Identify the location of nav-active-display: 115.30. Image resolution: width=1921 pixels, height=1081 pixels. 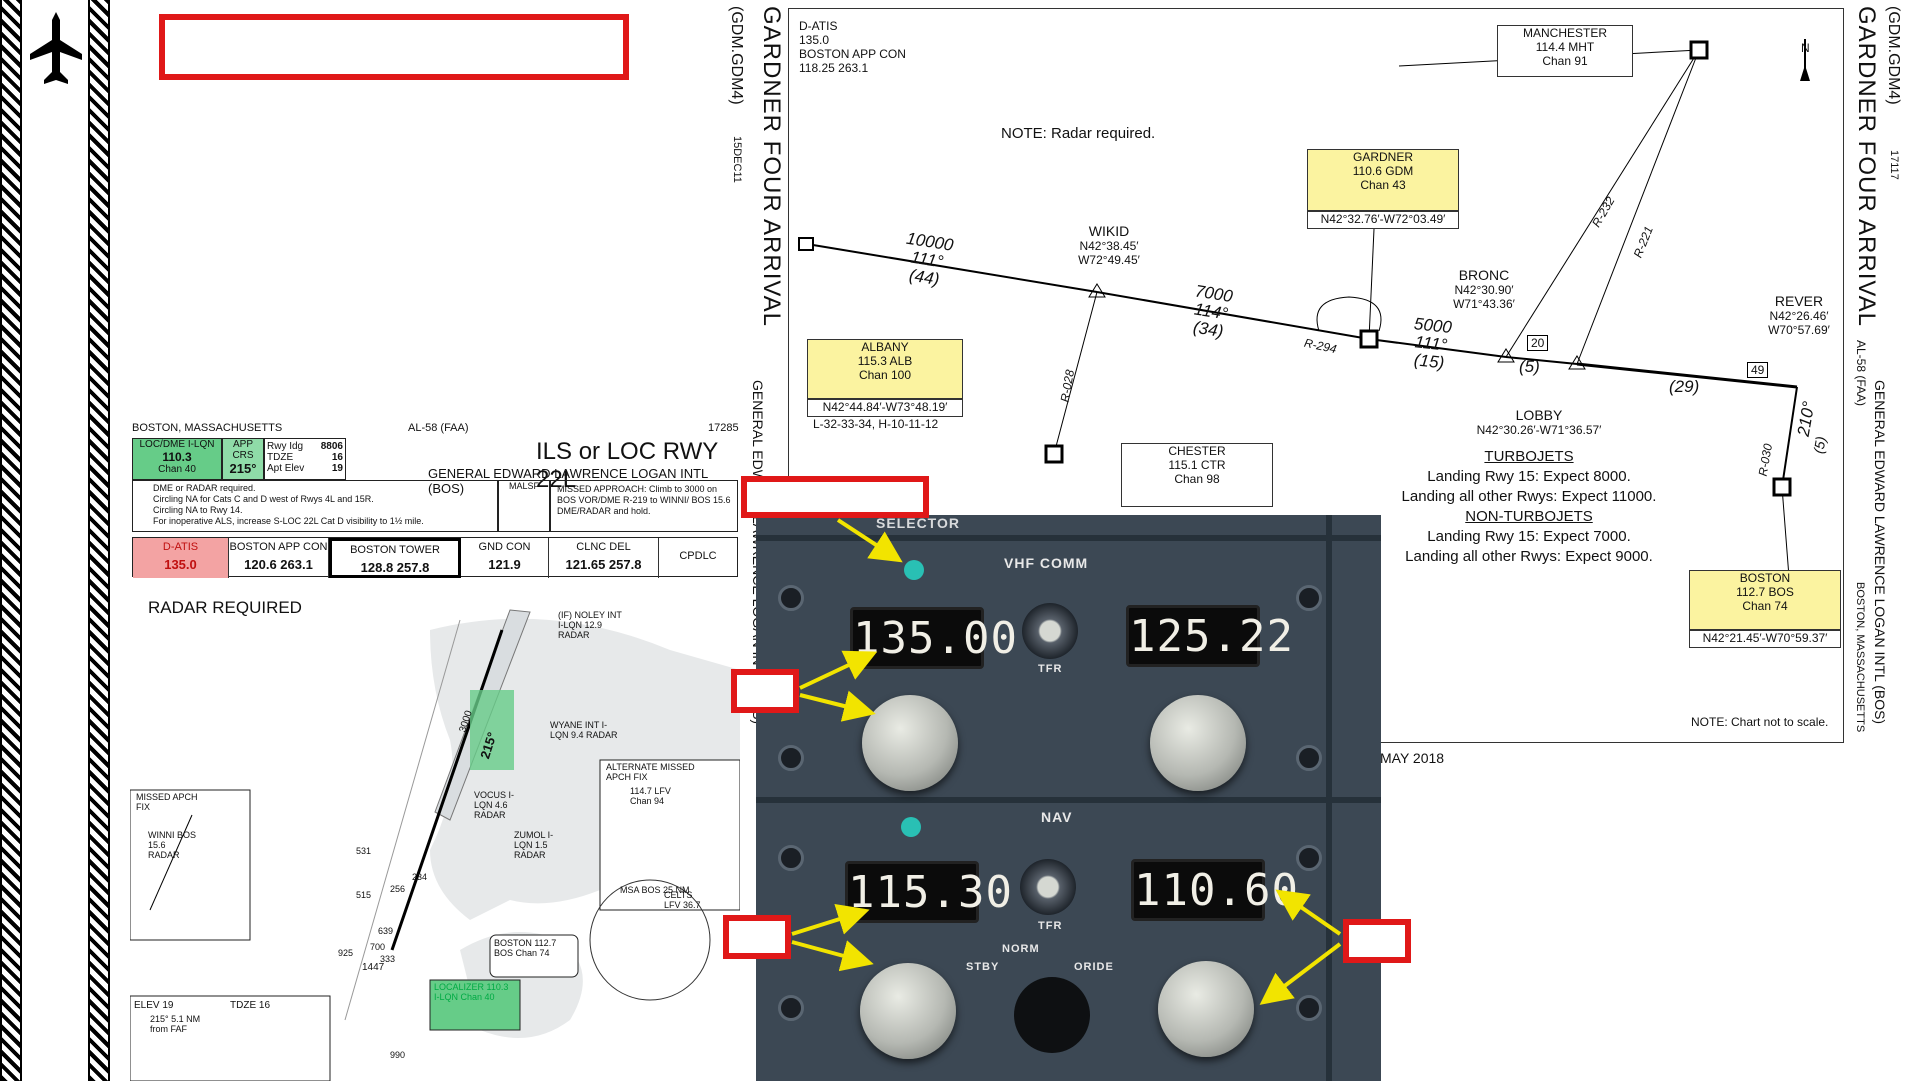
(928, 892).